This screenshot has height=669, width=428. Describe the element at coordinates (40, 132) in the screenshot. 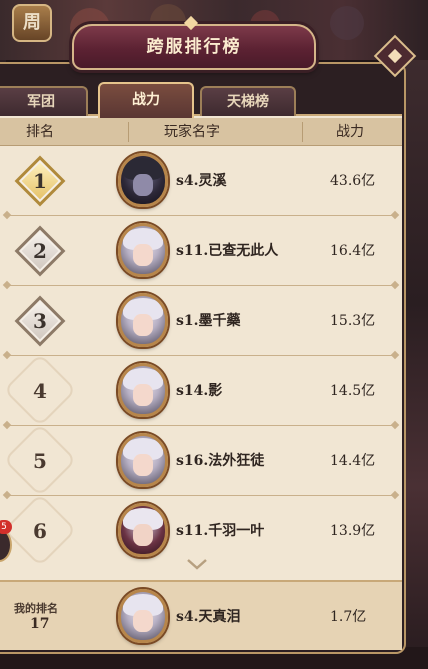

I see `column-header-rank: 排名` at that location.